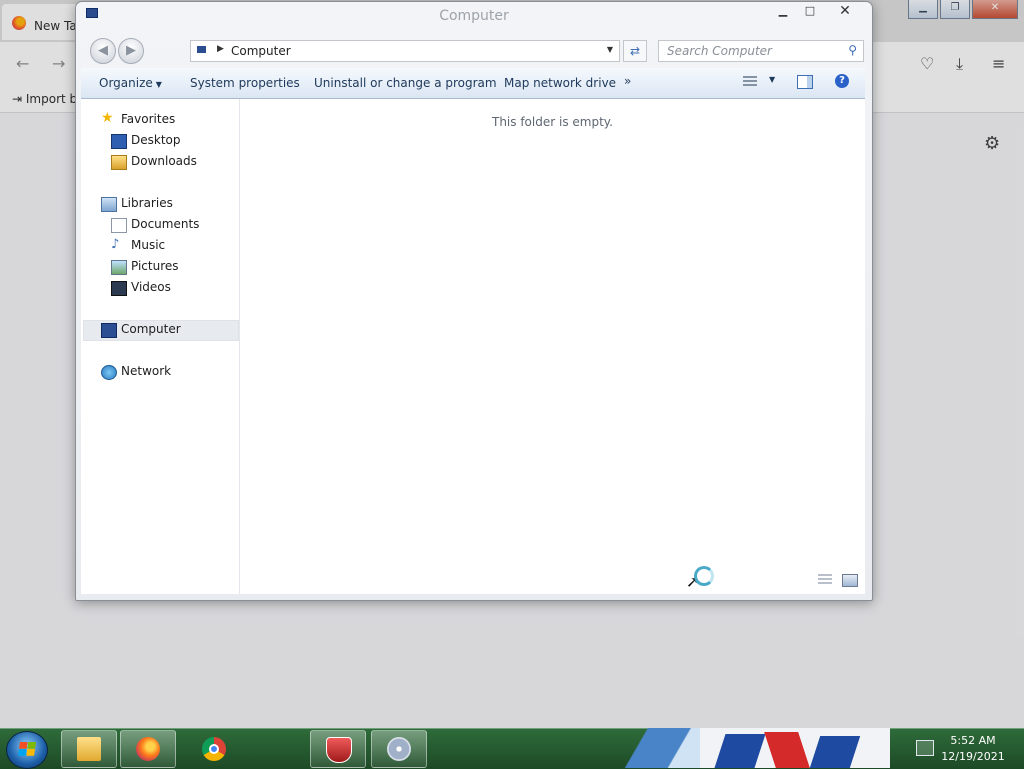  Describe the element at coordinates (405, 51) in the screenshot. I see `address-bar: ▶ Computer ▼` at that location.